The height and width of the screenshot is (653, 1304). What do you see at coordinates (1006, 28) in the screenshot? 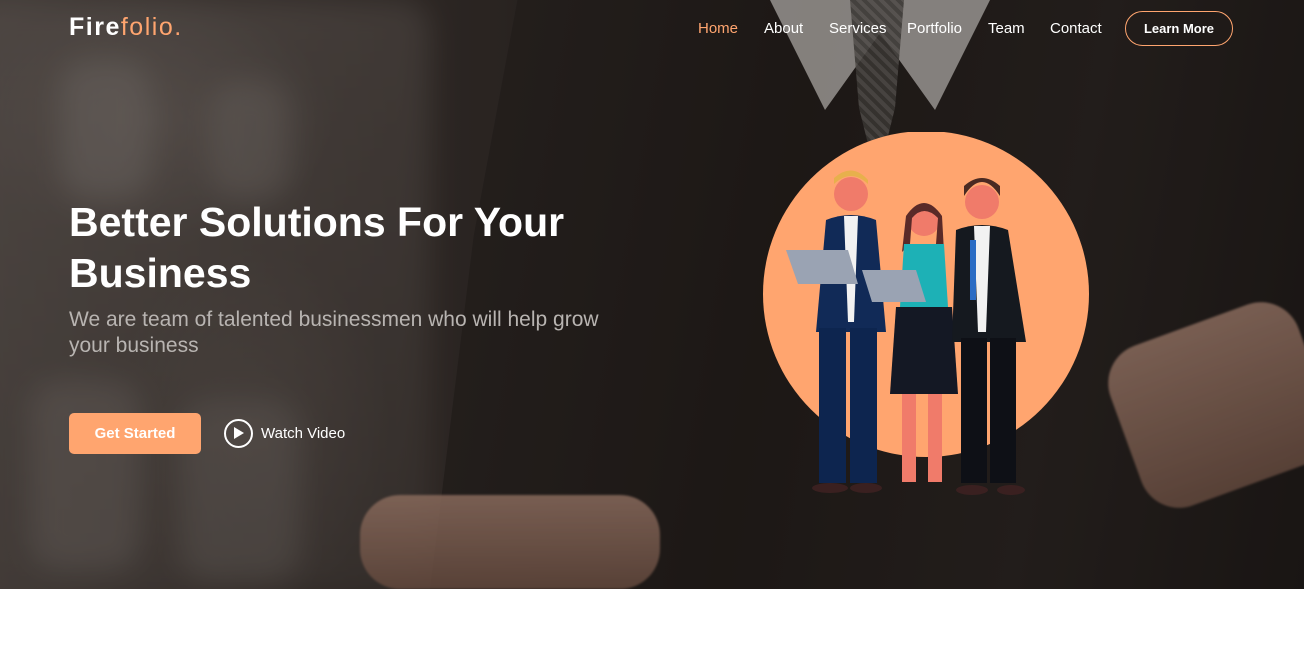
I see `nav-team: Team` at bounding box center [1006, 28].